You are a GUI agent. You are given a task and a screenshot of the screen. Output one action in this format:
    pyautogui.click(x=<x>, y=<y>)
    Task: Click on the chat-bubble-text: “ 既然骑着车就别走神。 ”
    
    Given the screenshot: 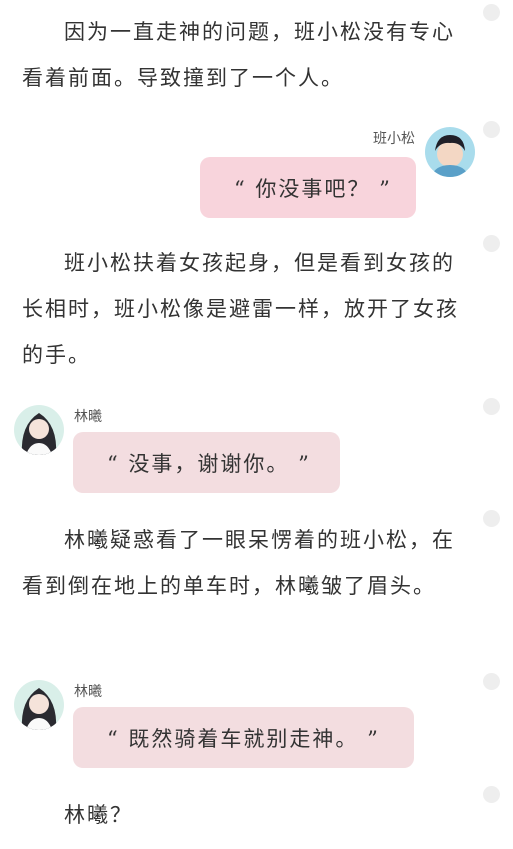 What is the action you would take?
    pyautogui.click(x=243, y=738)
    